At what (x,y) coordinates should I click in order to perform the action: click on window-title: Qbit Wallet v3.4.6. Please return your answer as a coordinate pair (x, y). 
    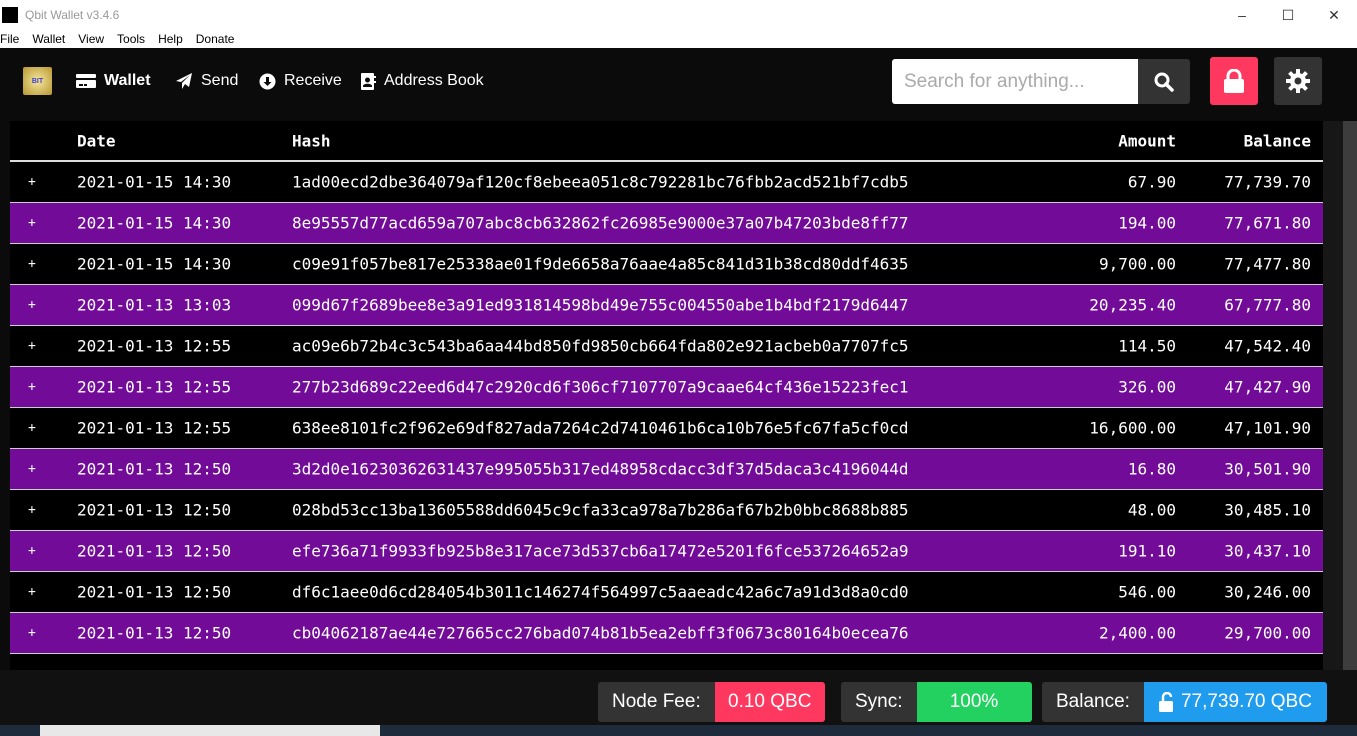
    Looking at the image, I should click on (72, 15).